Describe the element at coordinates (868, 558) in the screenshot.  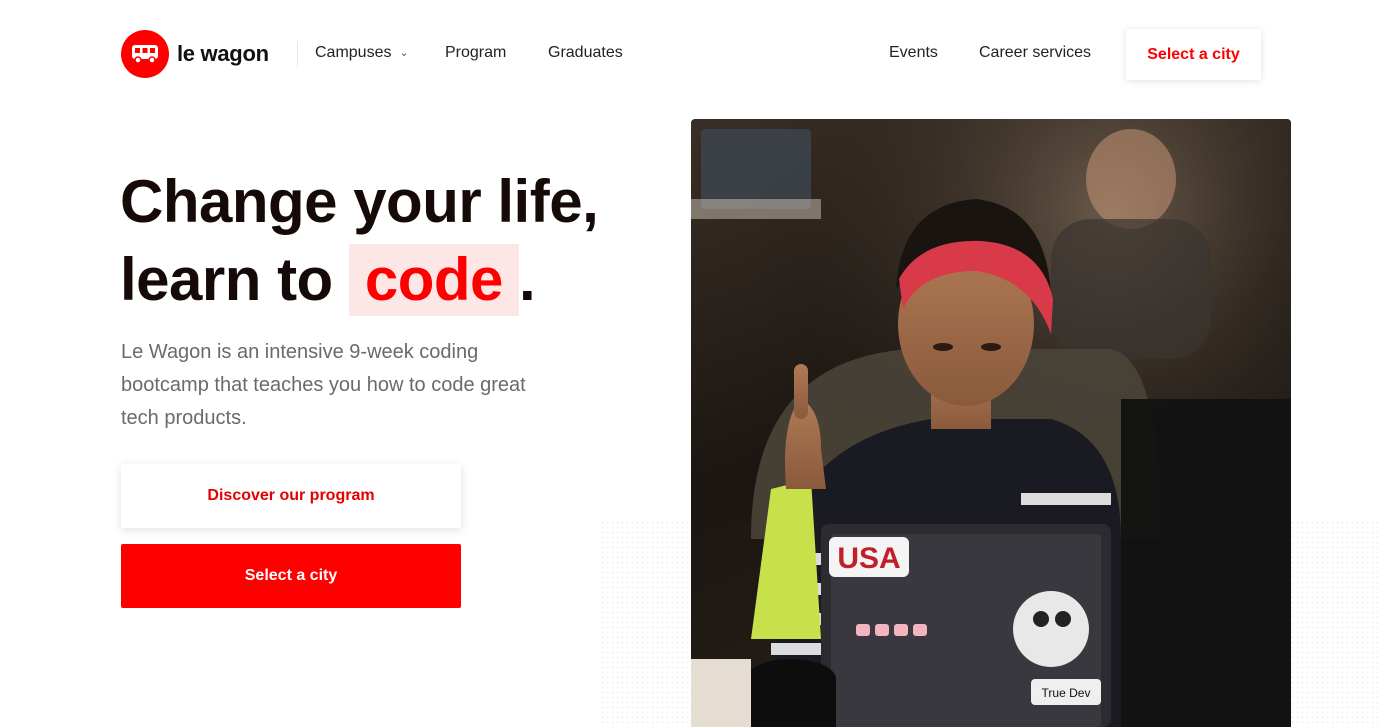
I see `laptop-sticker-usa: USA` at that location.